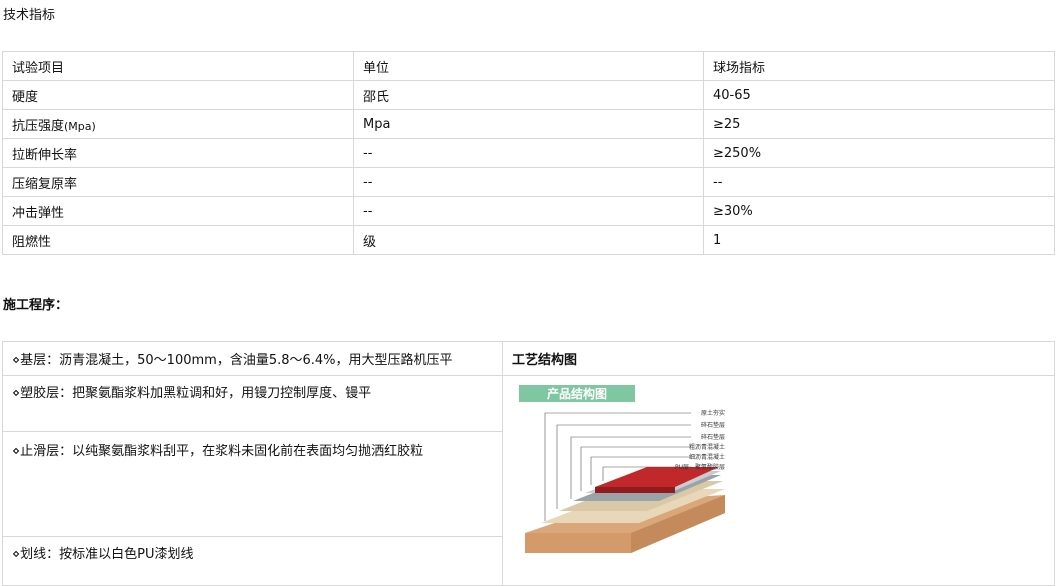 The width and height of the screenshot is (1060, 586). I want to click on table-row: 拉断伸长率 -- ≥250%, so click(528, 153).